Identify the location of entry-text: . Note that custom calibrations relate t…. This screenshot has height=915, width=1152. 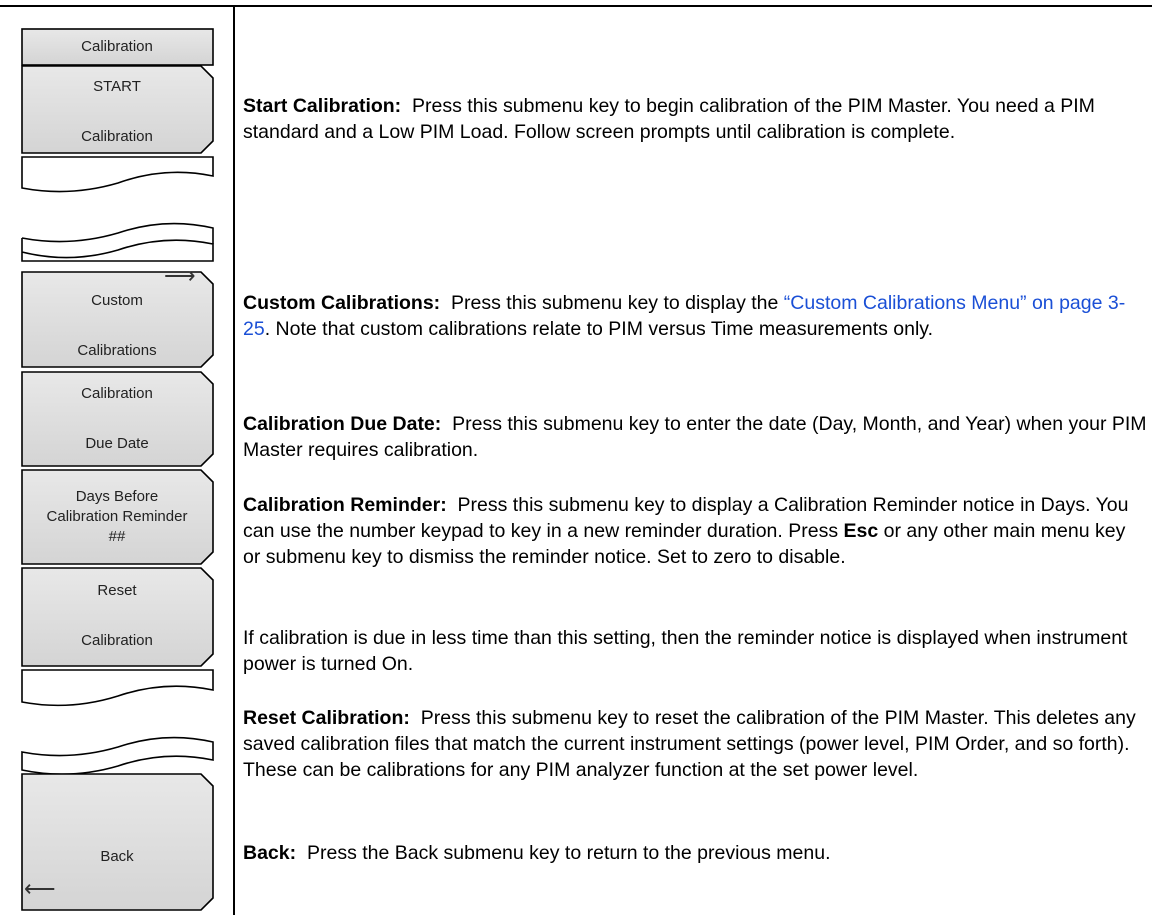
(599, 329).